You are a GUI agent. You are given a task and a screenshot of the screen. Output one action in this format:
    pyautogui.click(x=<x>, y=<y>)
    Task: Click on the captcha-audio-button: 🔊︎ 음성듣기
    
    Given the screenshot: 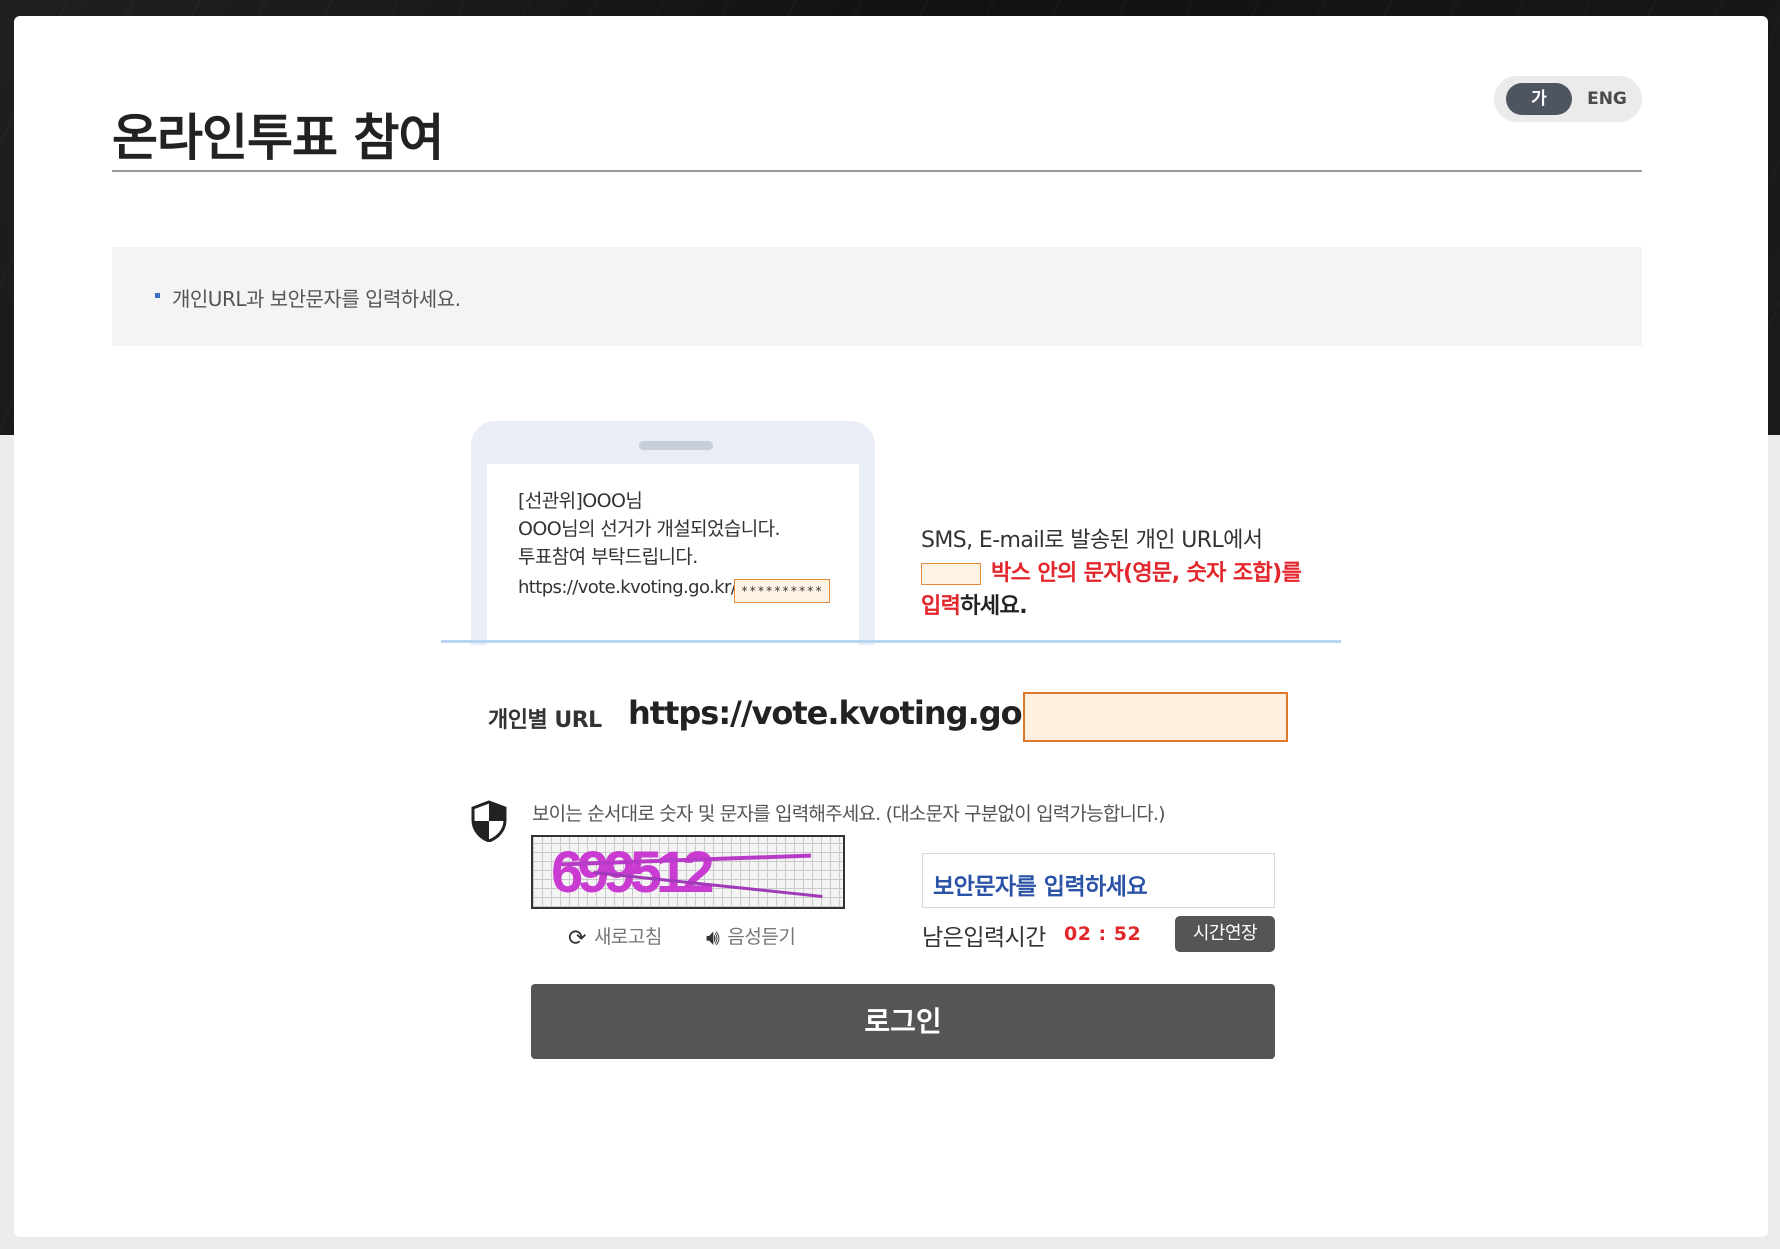 What is the action you would take?
    pyautogui.click(x=751, y=936)
    